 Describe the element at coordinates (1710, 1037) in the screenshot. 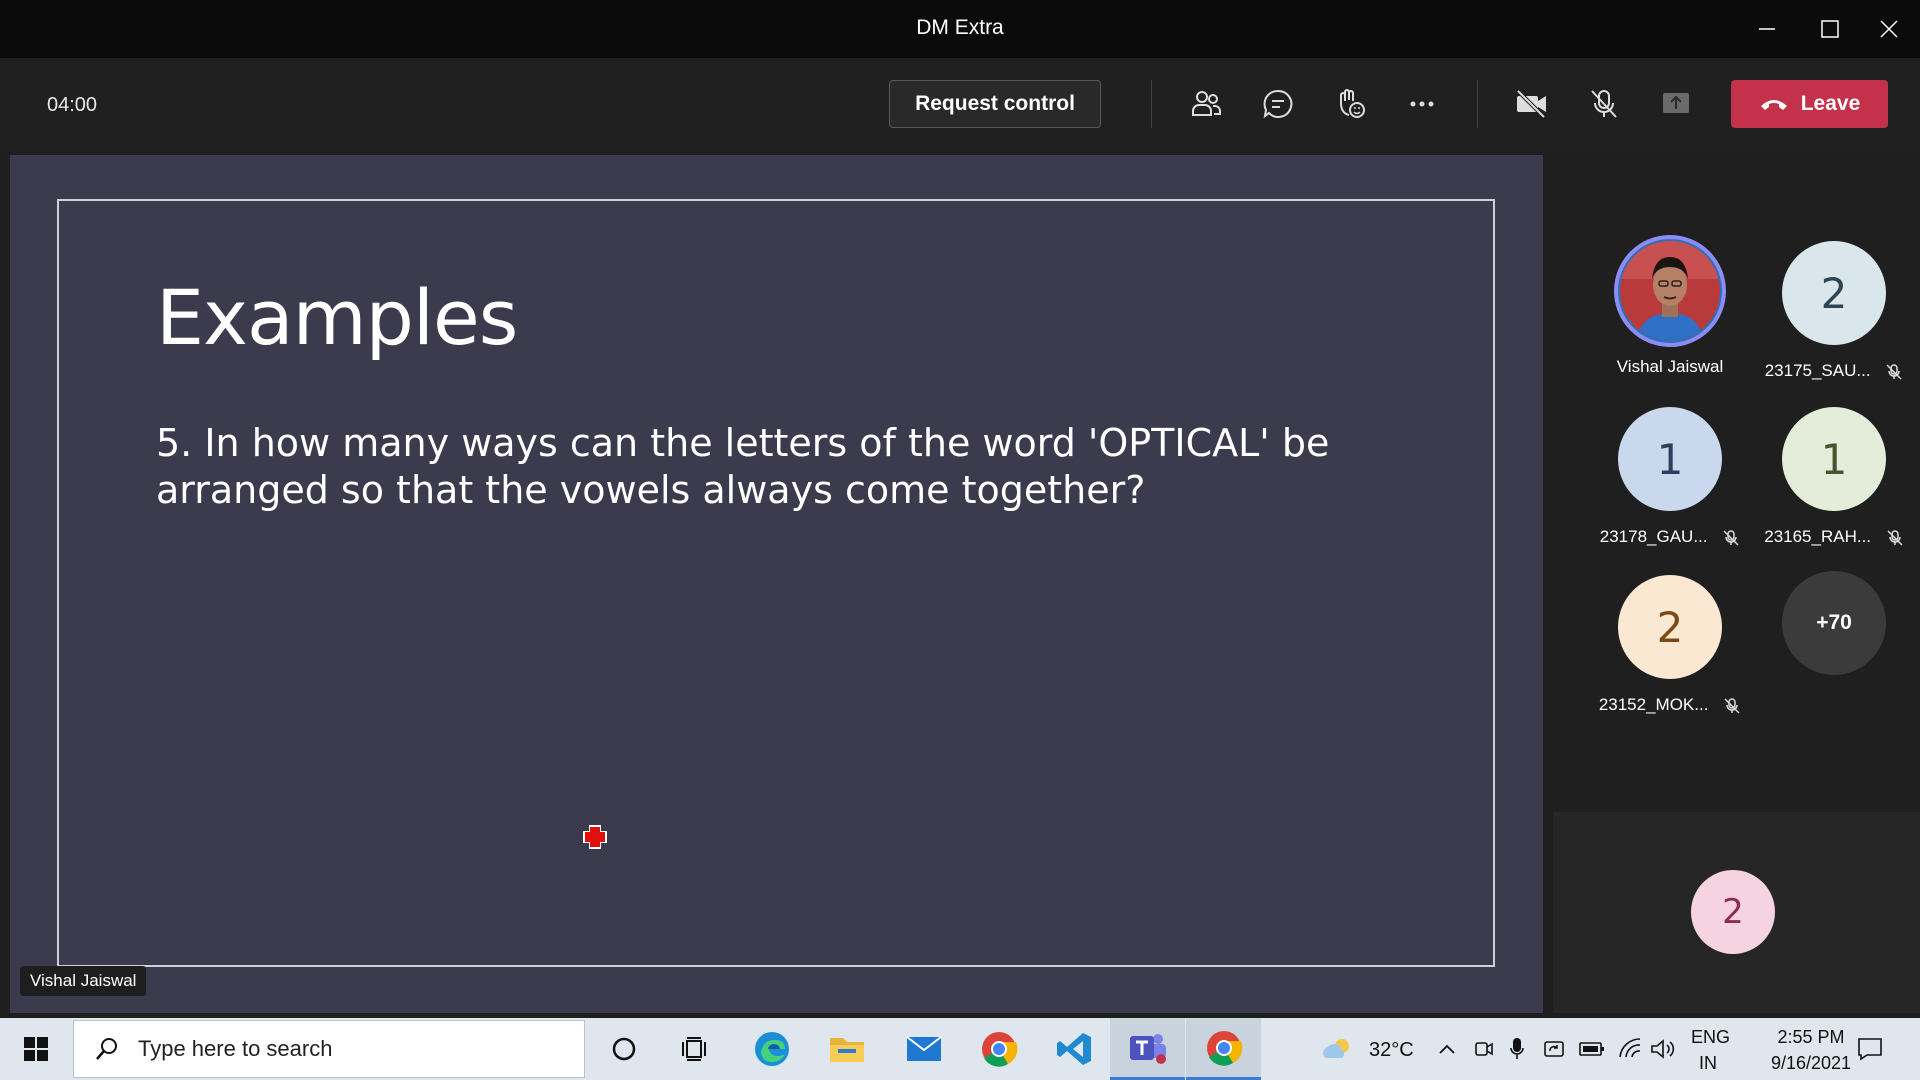

I see `language-indicator-line1: ENG` at that location.